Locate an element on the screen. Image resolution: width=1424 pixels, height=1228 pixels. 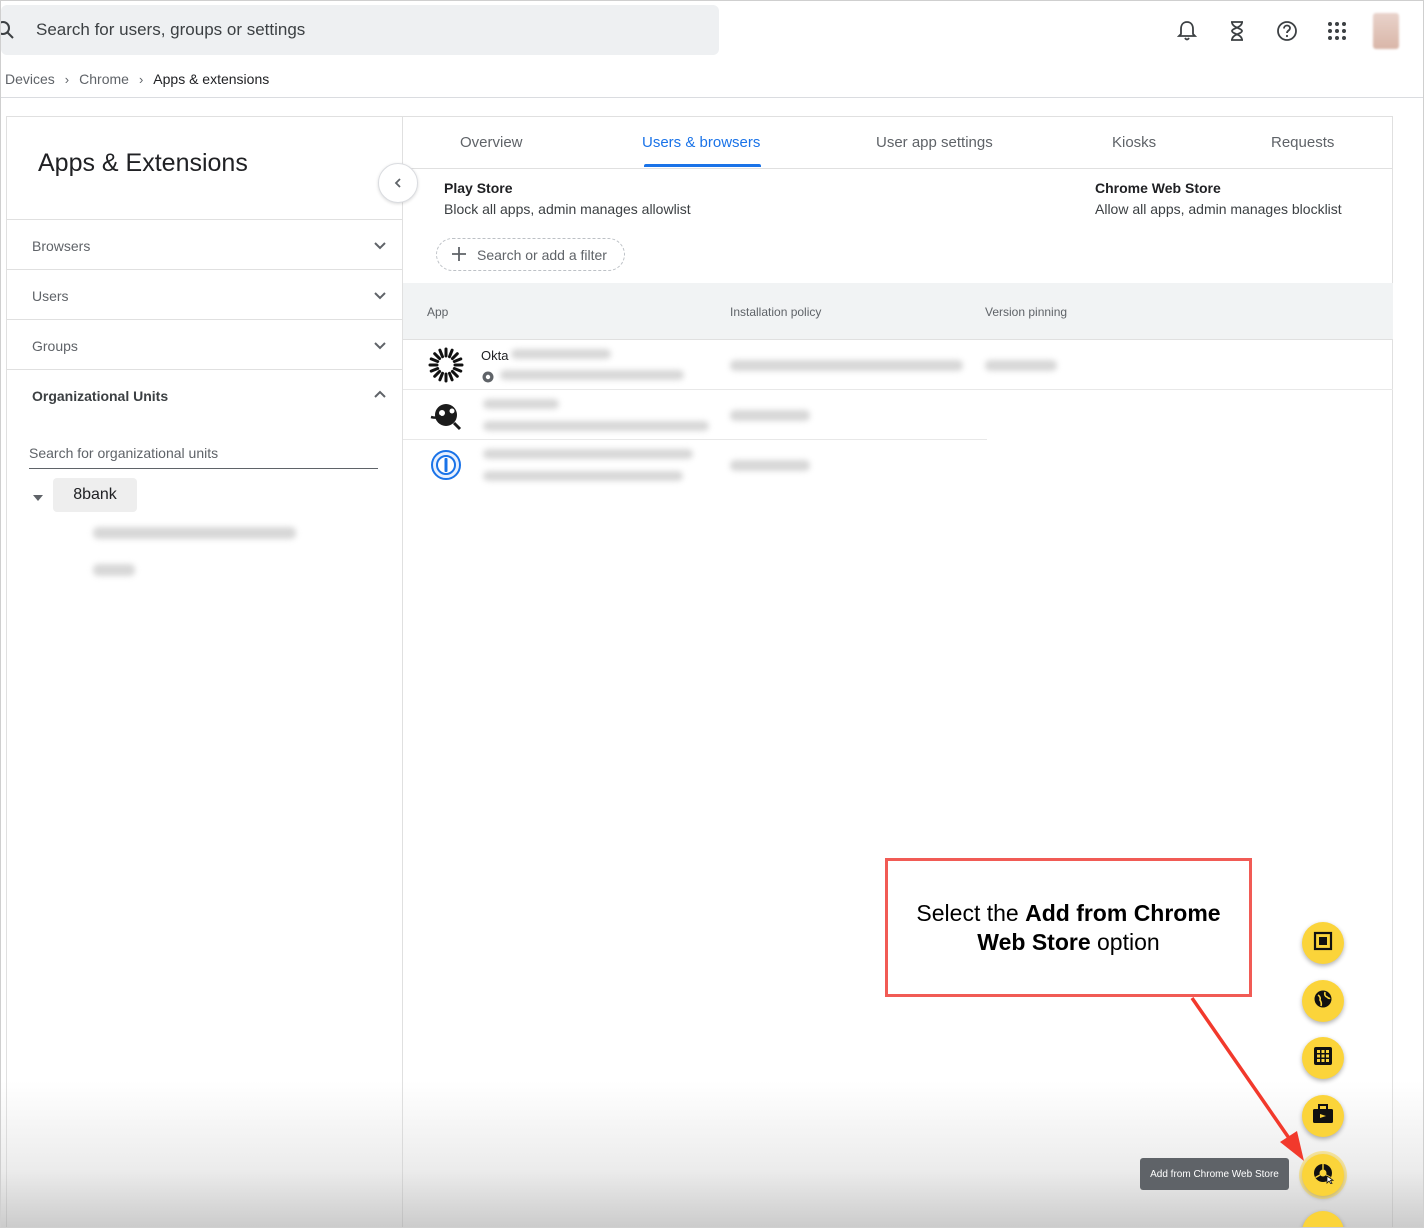
chevron-up-icon is located at coordinates (380, 395).